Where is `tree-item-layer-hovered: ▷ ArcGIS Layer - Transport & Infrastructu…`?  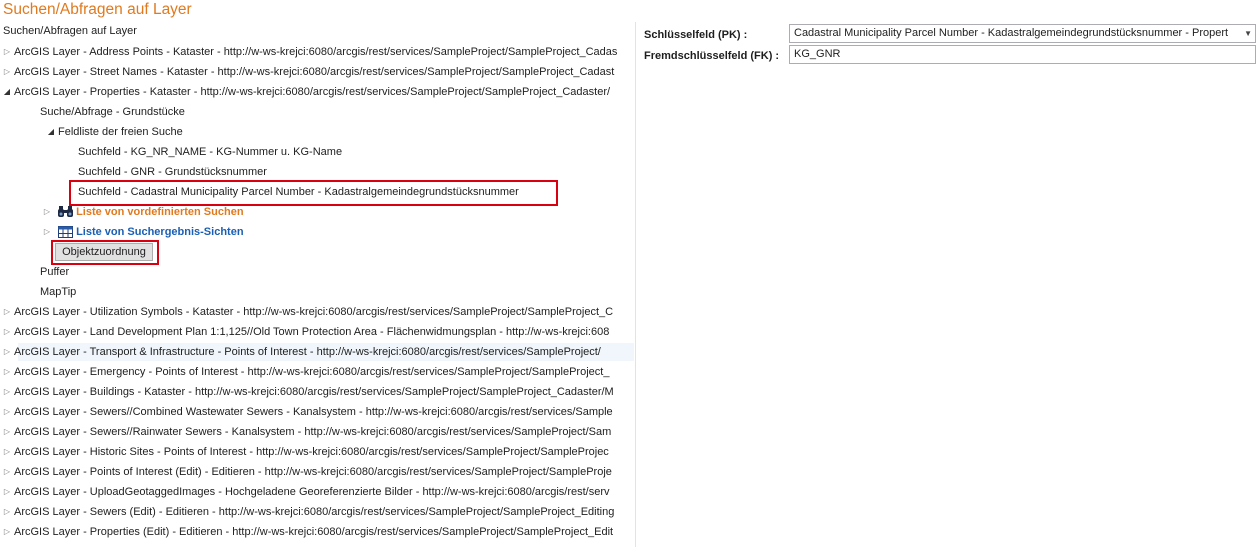 tree-item-layer-hovered: ▷ ArcGIS Layer - Transport & Infrastructu… is located at coordinates (319, 352).